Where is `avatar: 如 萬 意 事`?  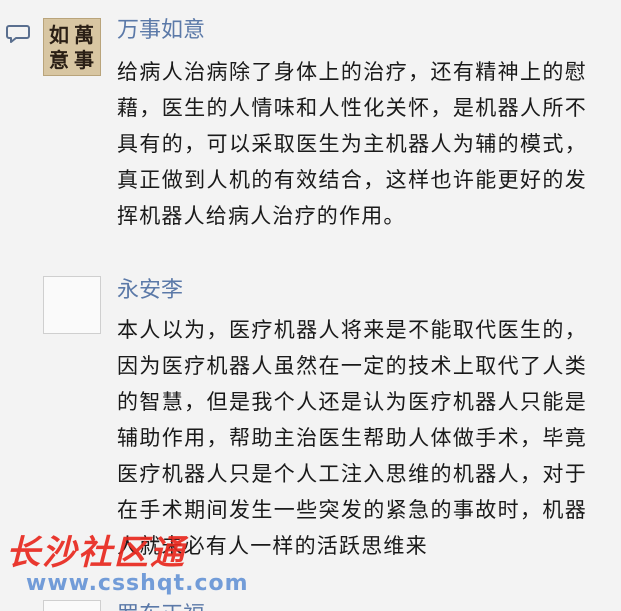
avatar: 如 萬 意 事 is located at coordinates (72, 47).